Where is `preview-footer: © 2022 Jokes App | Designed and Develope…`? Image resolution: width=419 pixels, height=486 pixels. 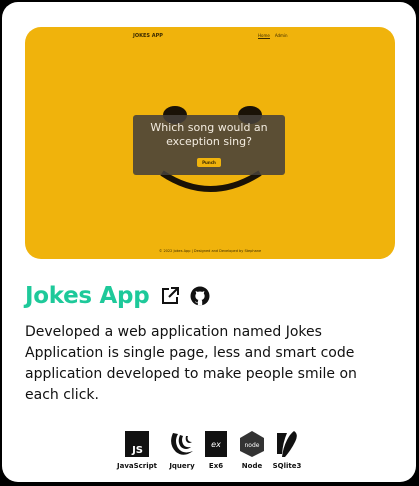 preview-footer: © 2022 Jokes App | Designed and Develope… is located at coordinates (210, 251).